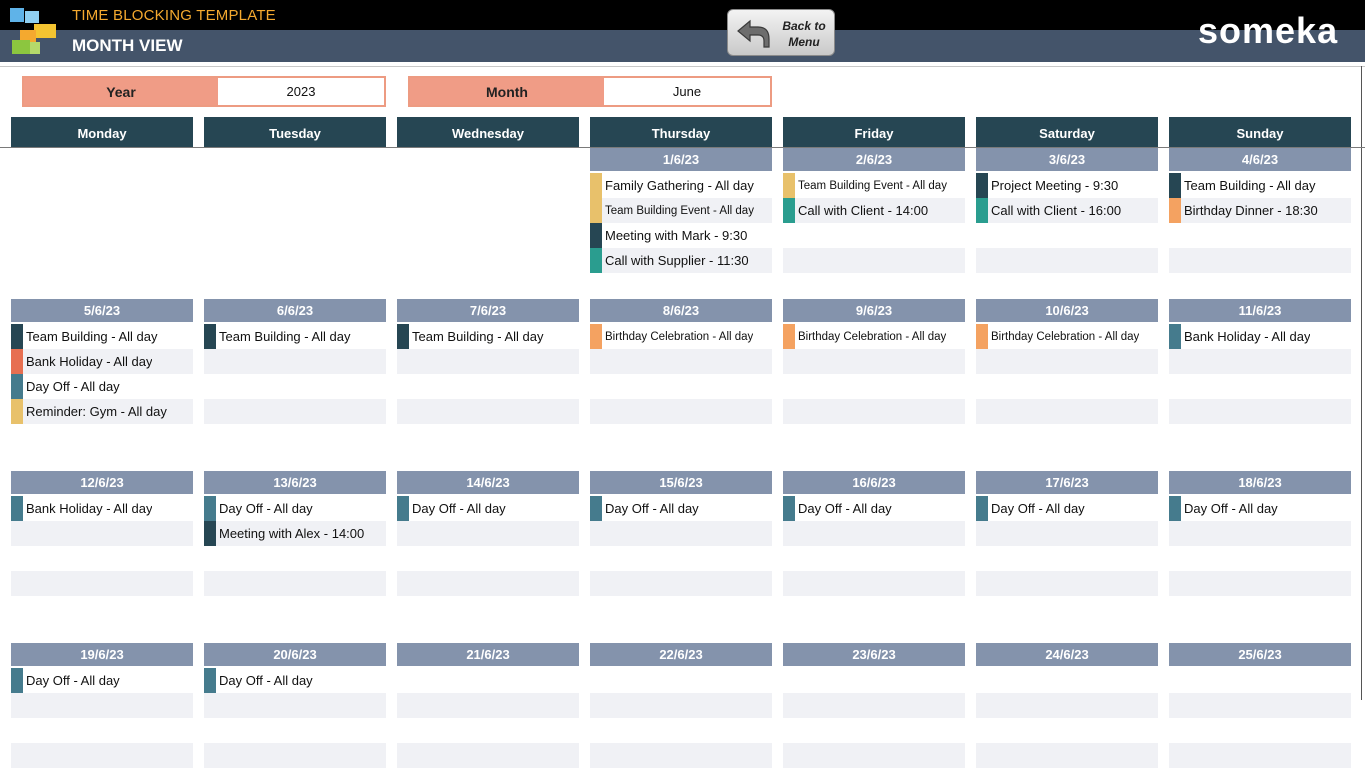 The height and width of the screenshot is (768, 1365). What do you see at coordinates (1260, 361) in the screenshot?
I see `day-cell: 11/6/23 Bank Holiday - All day` at bounding box center [1260, 361].